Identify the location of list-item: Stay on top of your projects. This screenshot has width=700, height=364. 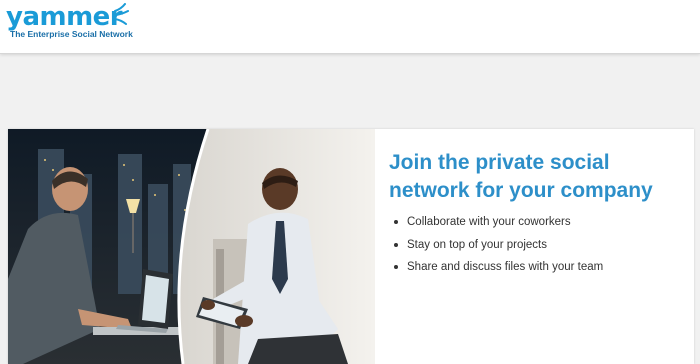
(498, 245).